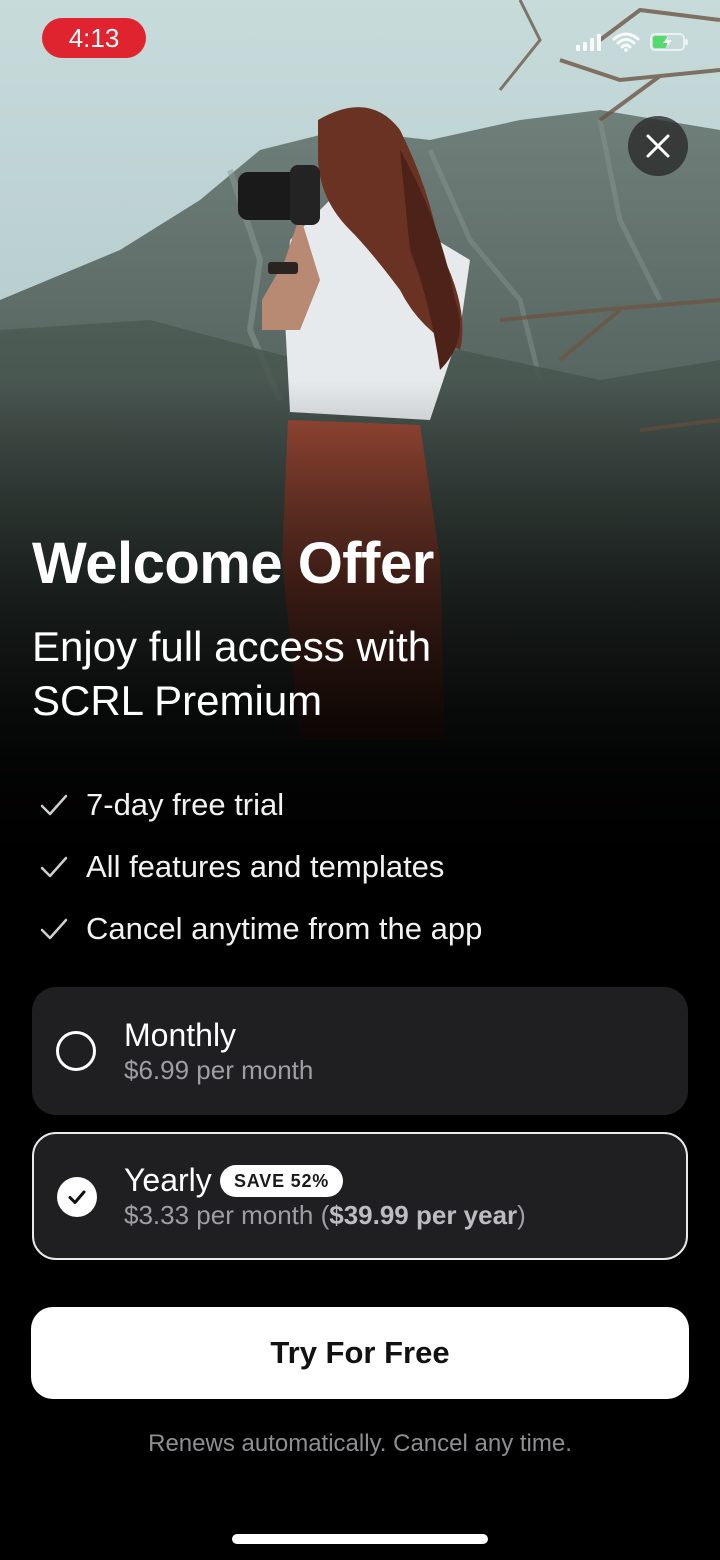 This screenshot has height=1560, width=720. I want to click on feature-item: 7-day free trial, so click(260, 805).